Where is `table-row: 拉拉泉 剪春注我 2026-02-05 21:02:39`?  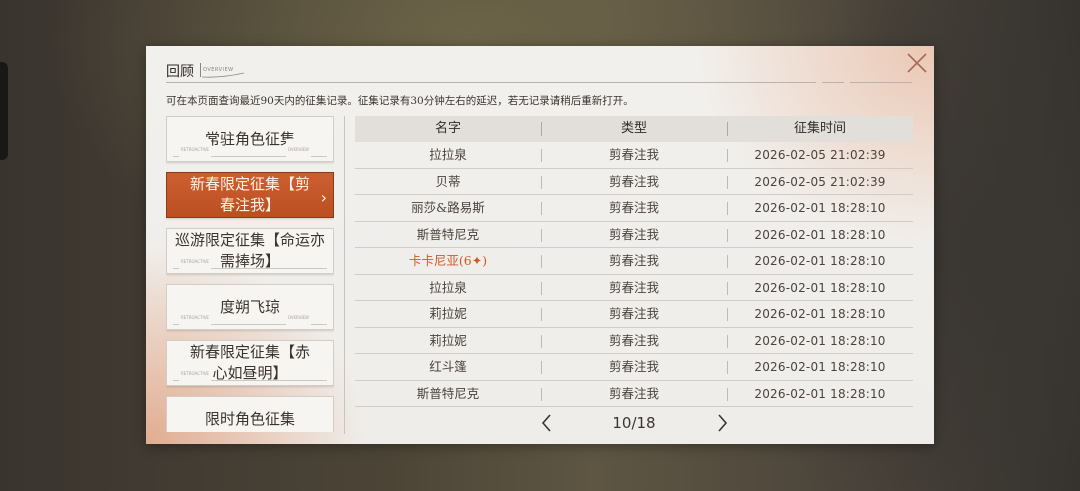 table-row: 拉拉泉 剪春注我 2026-02-05 21:02:39 is located at coordinates (634, 155).